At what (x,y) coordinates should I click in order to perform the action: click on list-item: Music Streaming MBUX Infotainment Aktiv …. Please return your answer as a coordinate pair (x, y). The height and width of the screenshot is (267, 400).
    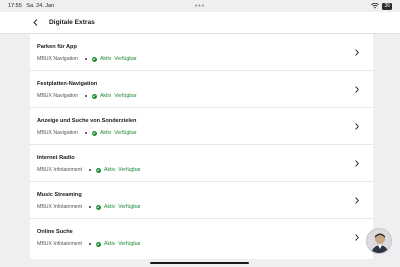
    Looking at the image, I should click on (201, 200).